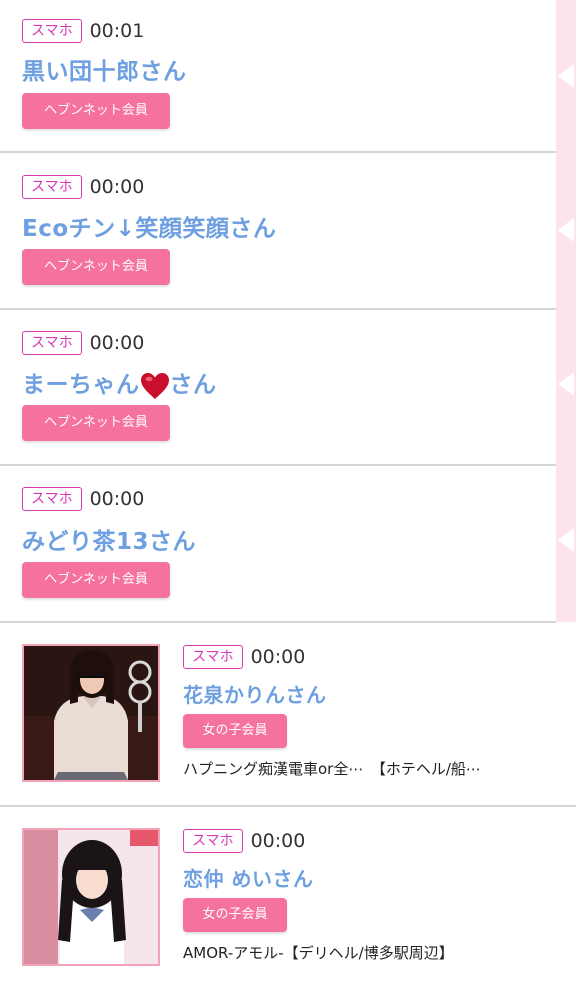  What do you see at coordinates (193, 385) in the screenshot?
I see `member-name-suffix: さん` at bounding box center [193, 385].